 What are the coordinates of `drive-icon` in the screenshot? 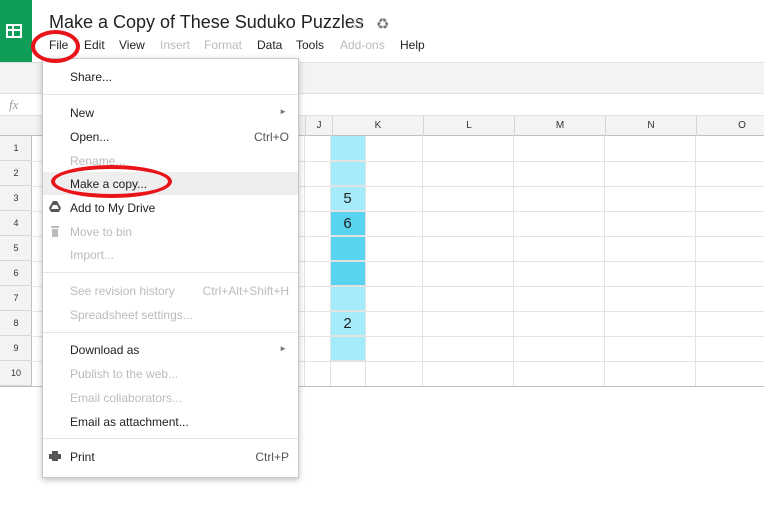 It's located at (55, 207).